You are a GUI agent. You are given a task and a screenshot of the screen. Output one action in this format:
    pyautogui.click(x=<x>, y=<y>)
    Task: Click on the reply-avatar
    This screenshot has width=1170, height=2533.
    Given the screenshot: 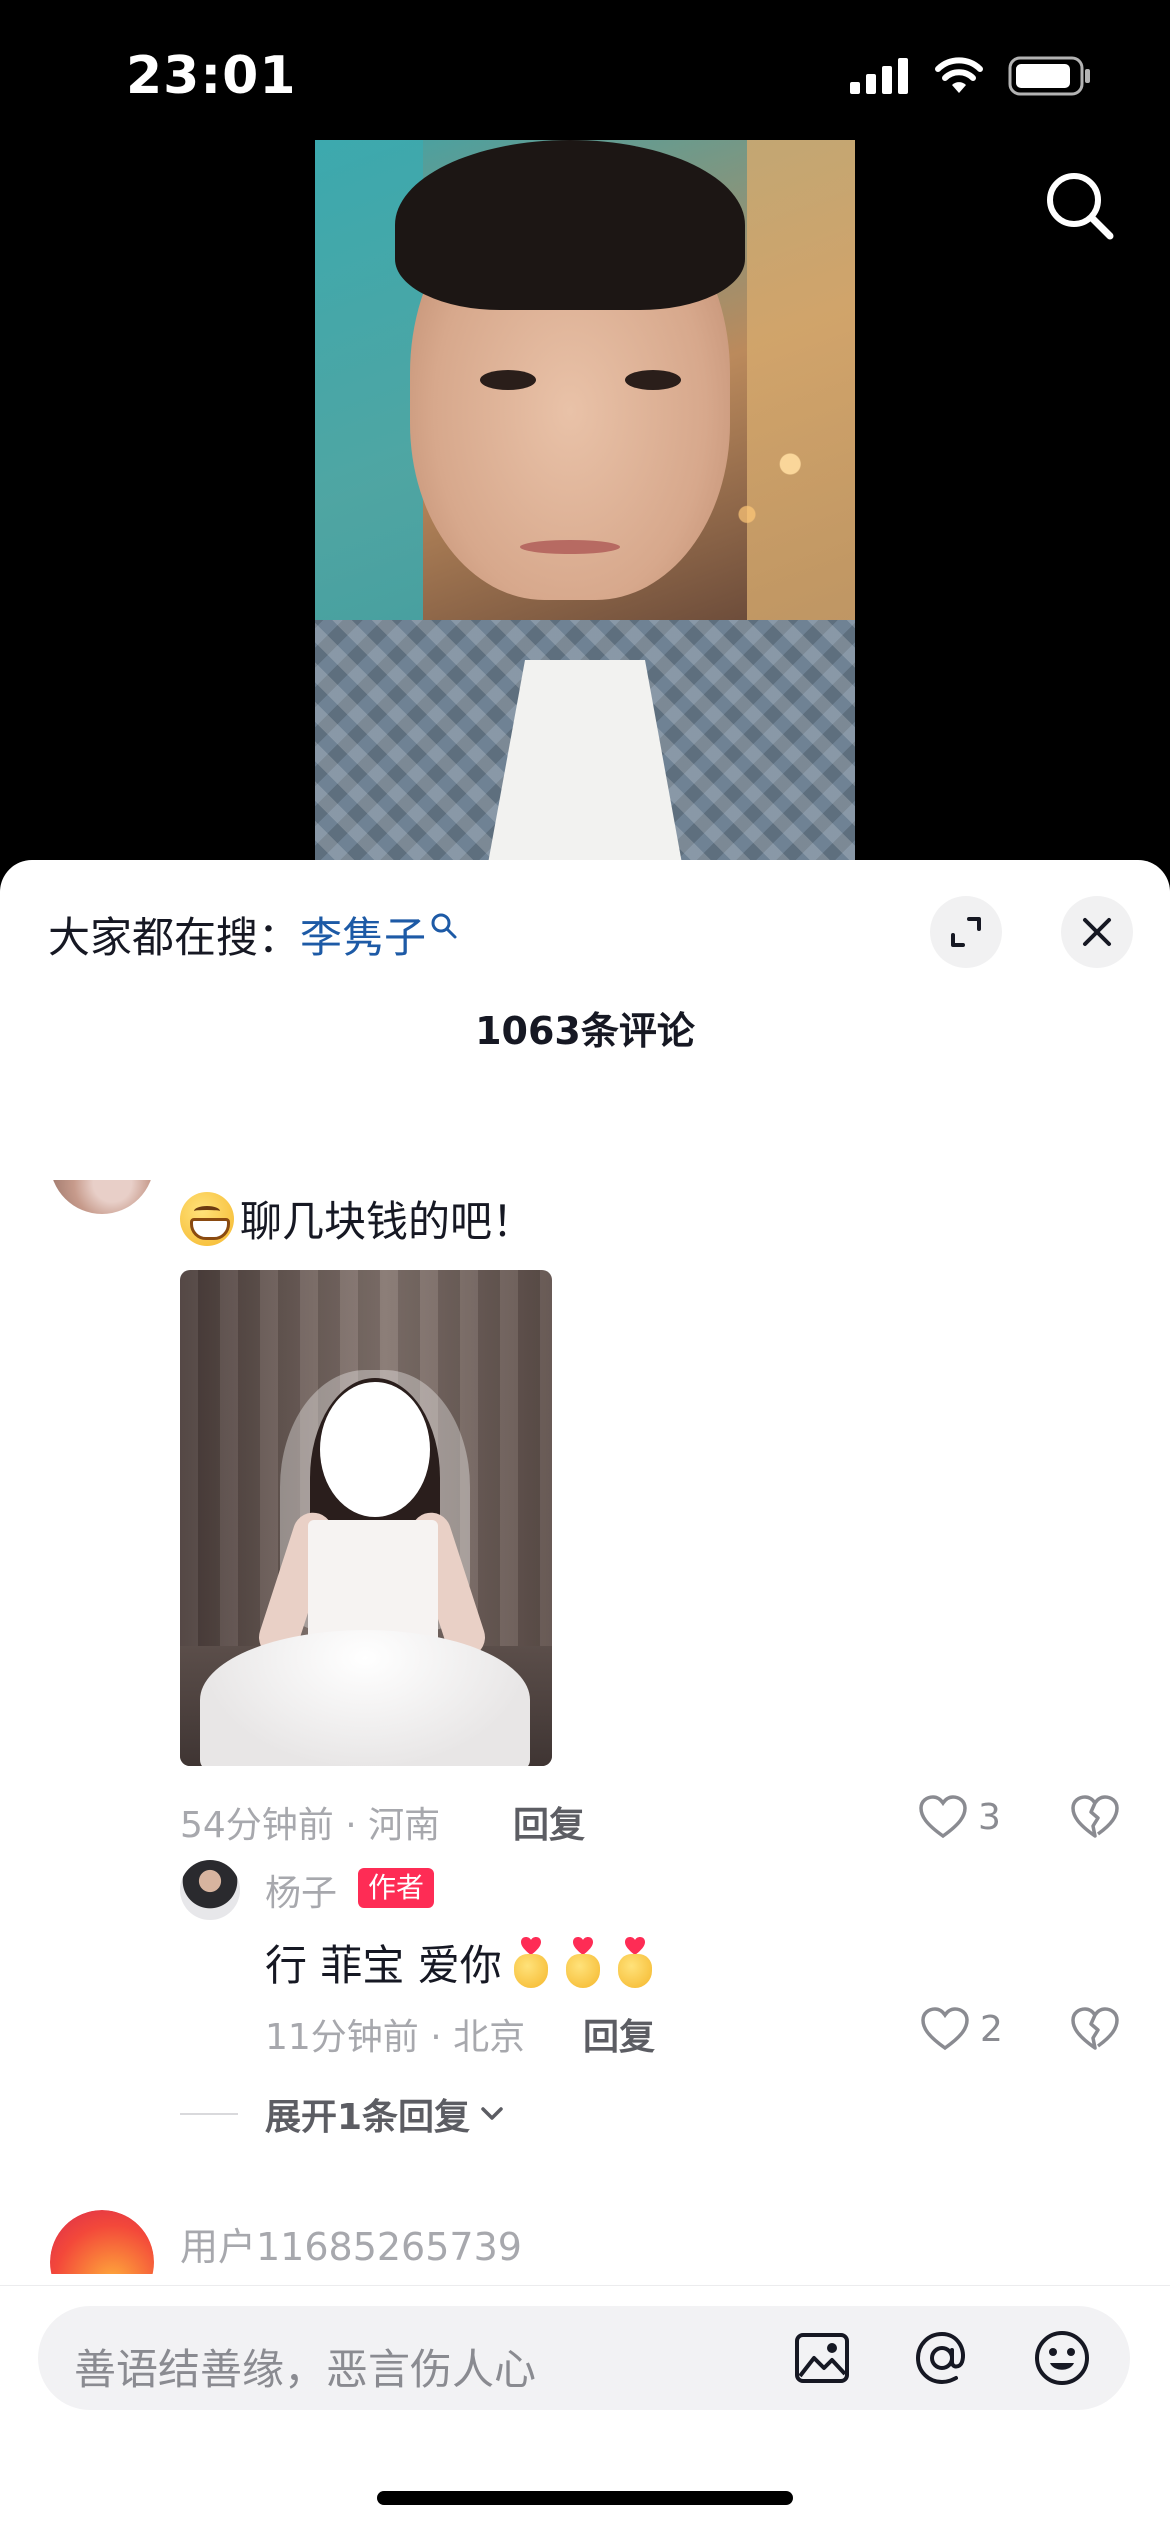 What is the action you would take?
    pyautogui.click(x=210, y=1890)
    